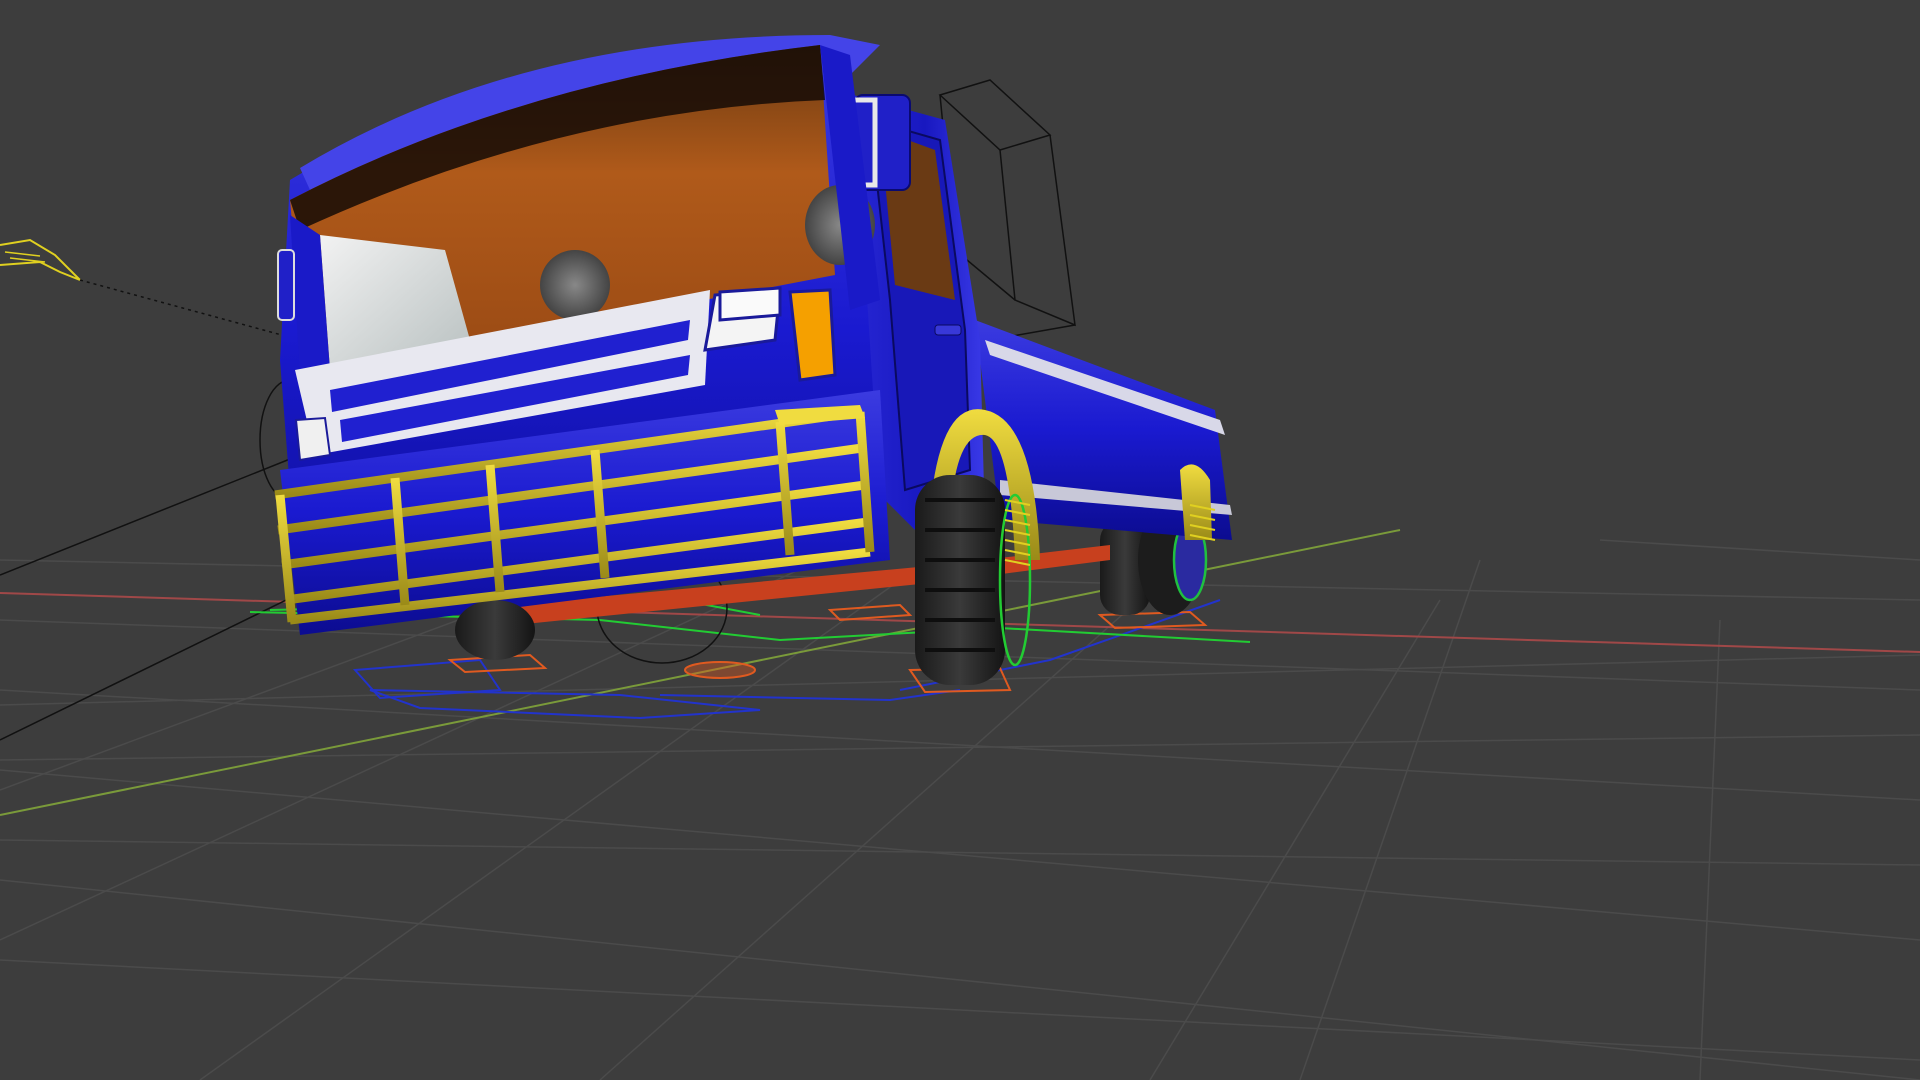 The image size is (1920, 1080). I want to click on headlight-upper, so click(750, 304).